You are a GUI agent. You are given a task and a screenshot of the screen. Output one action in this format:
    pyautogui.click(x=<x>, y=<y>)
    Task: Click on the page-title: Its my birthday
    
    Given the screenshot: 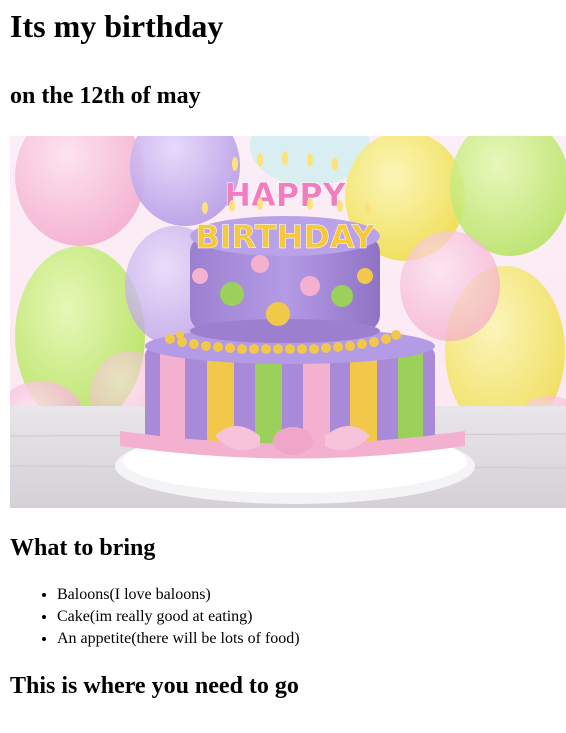 What is the action you would take?
    pyautogui.click(x=117, y=26)
    